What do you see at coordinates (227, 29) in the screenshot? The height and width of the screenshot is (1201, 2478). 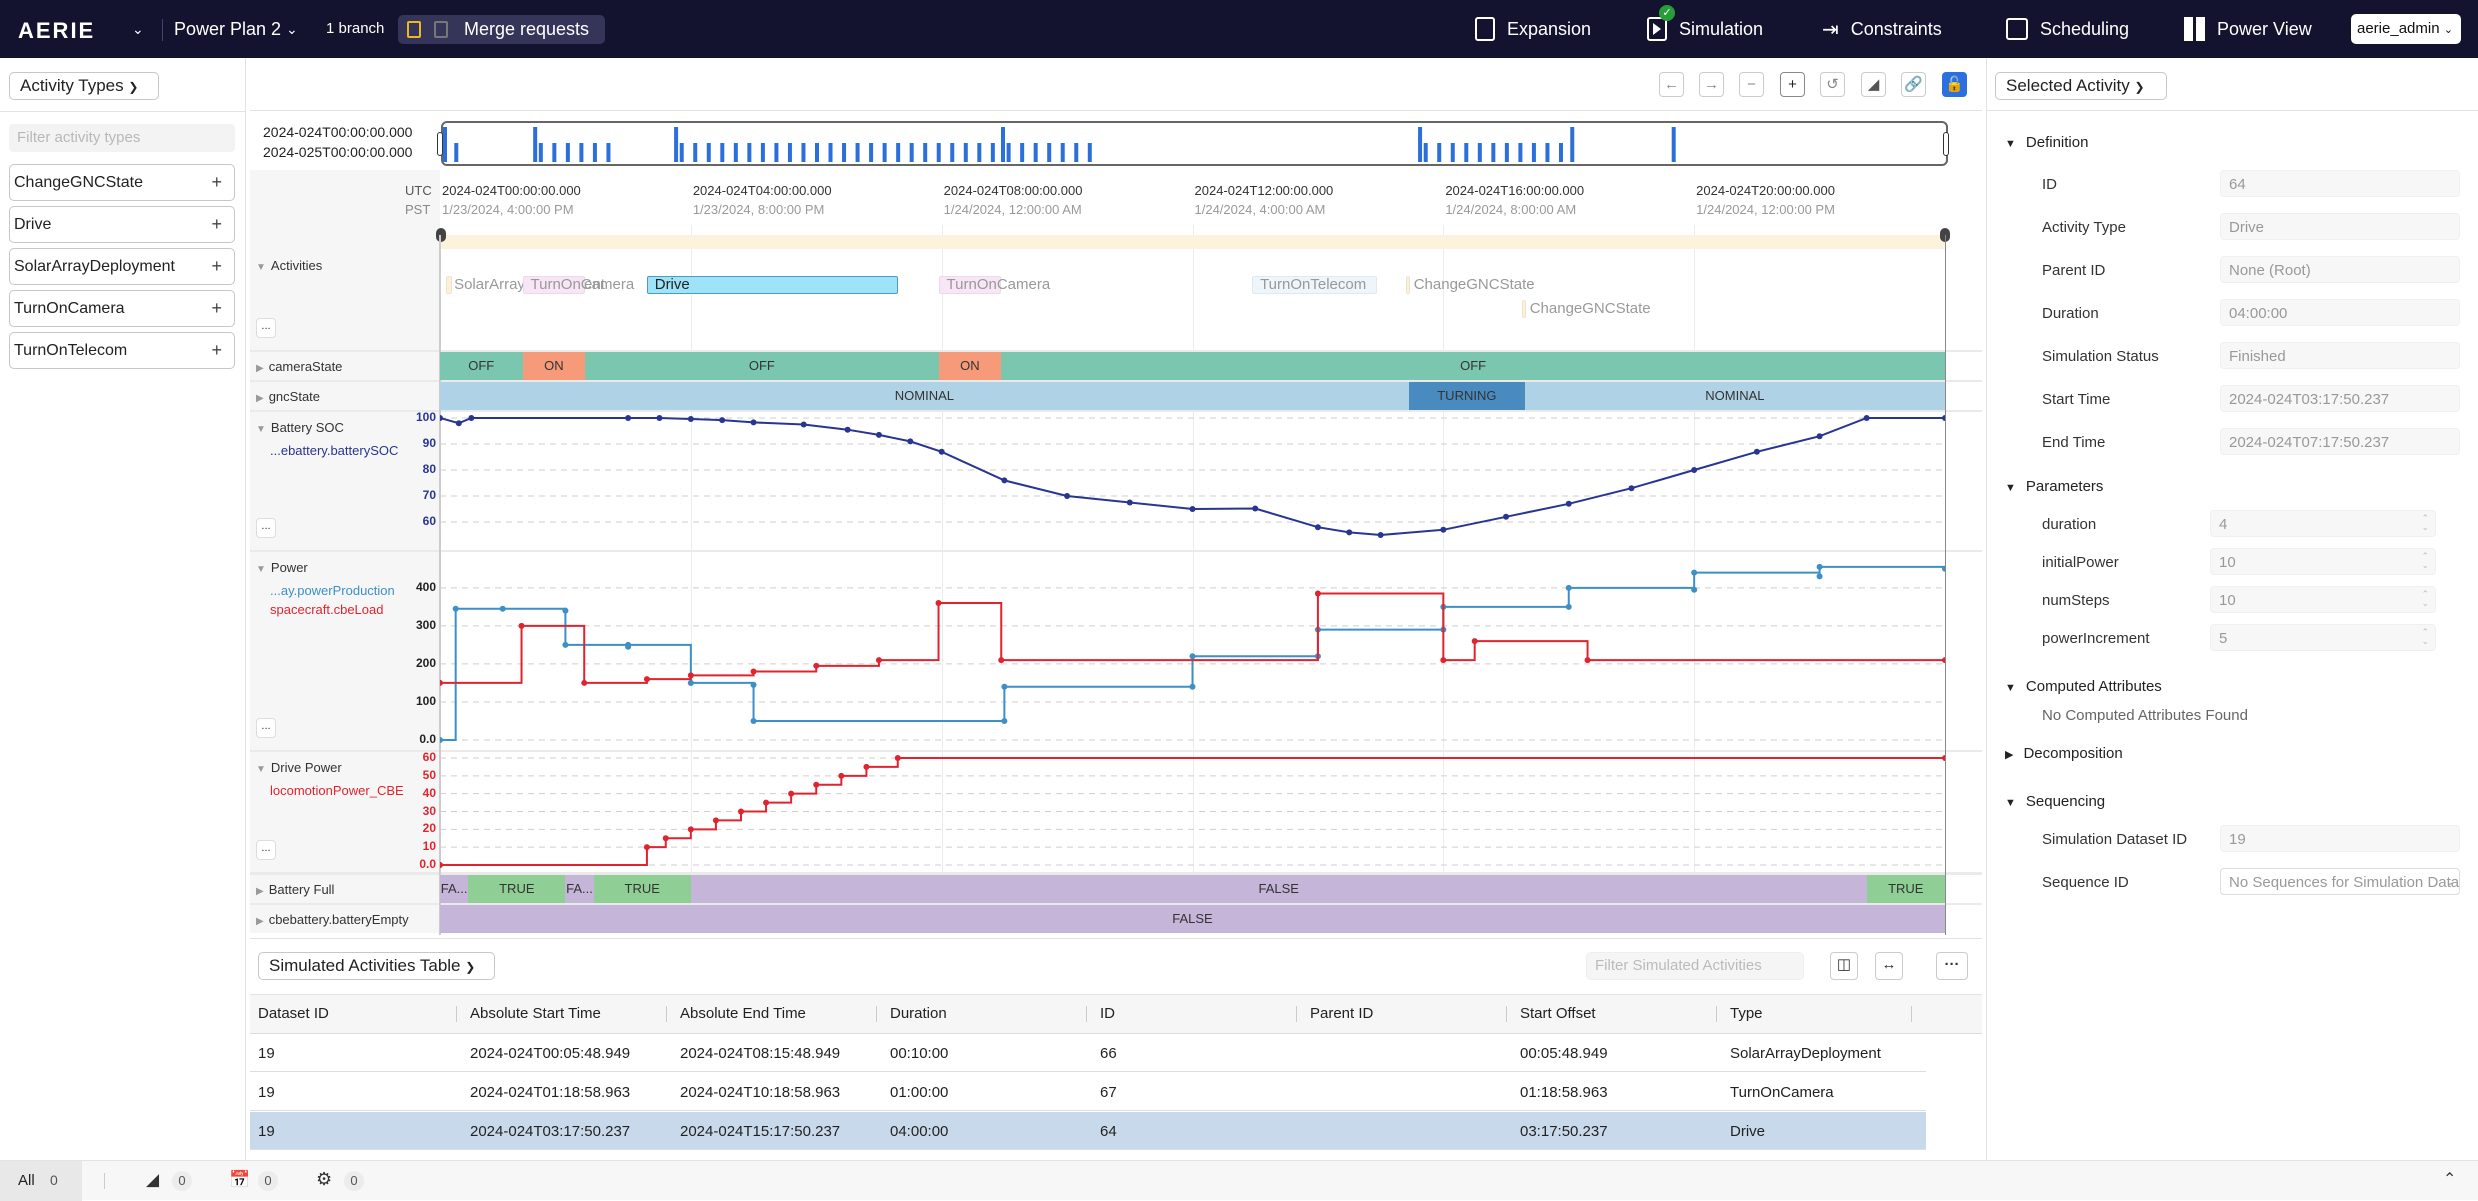 I see `plan-name: Power Plan 2` at bounding box center [227, 29].